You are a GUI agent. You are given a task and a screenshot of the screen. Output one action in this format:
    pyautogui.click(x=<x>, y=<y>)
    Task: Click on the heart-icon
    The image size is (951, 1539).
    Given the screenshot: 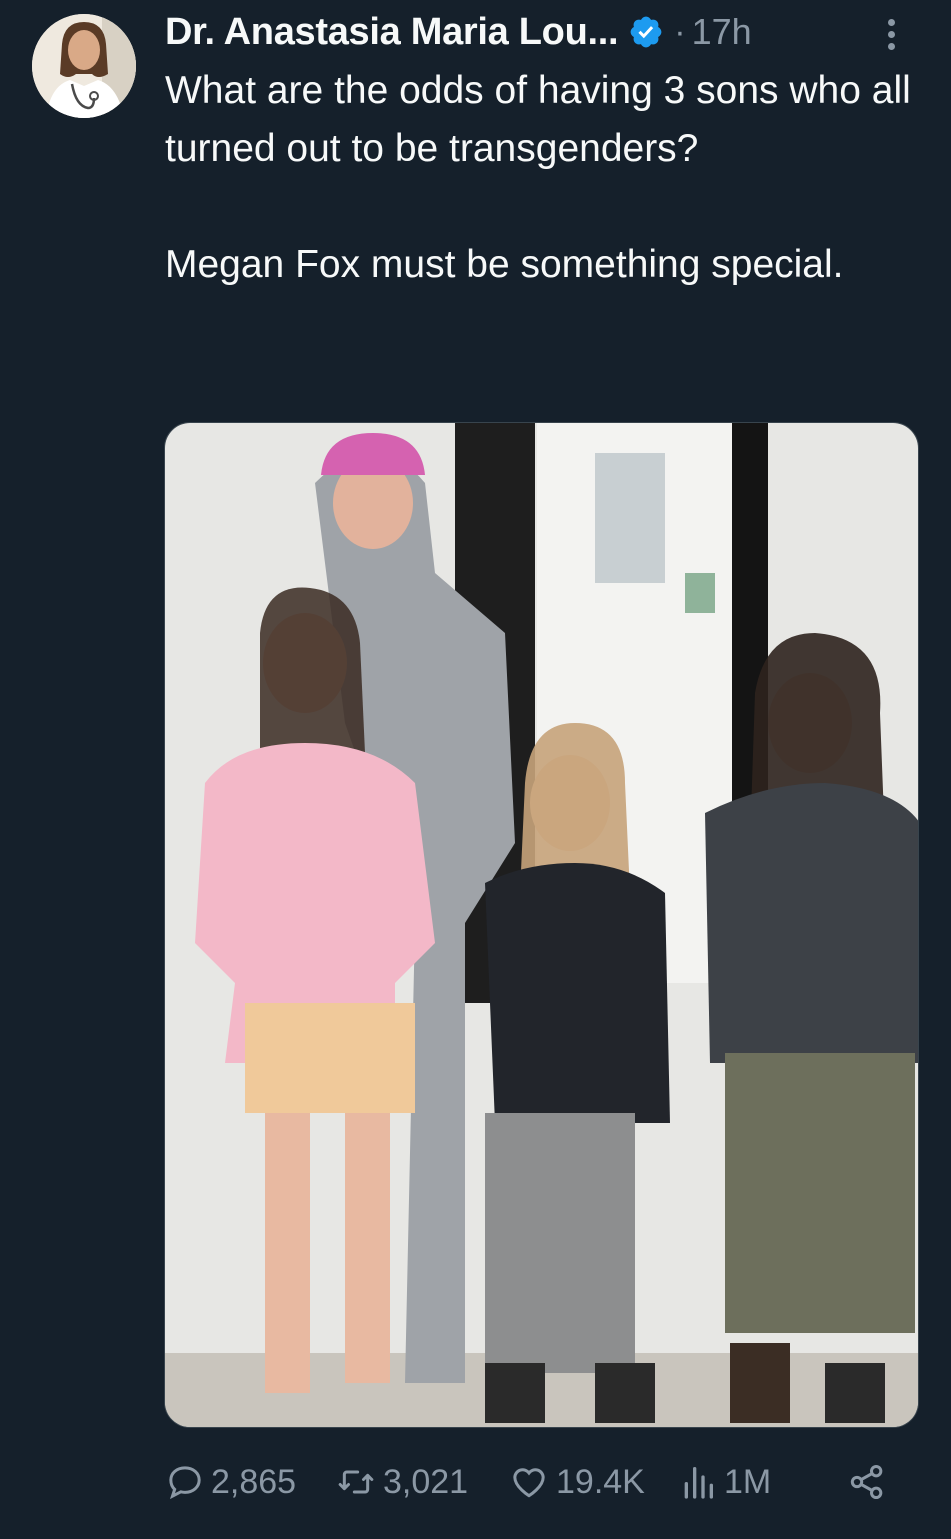 What is the action you would take?
    pyautogui.click(x=529, y=1483)
    